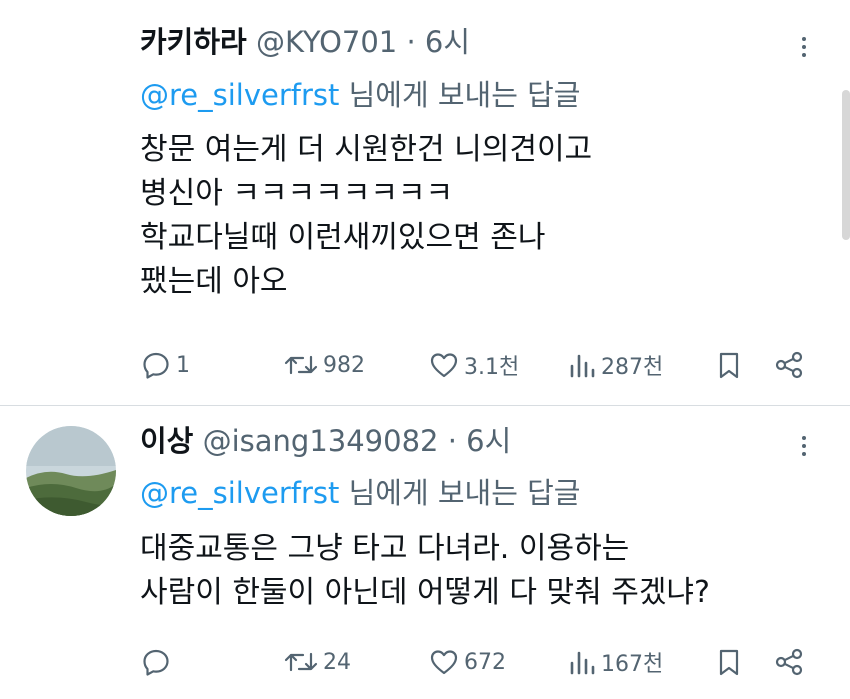 The image size is (850, 699). I want to click on views-count: 167천, so click(632, 664).